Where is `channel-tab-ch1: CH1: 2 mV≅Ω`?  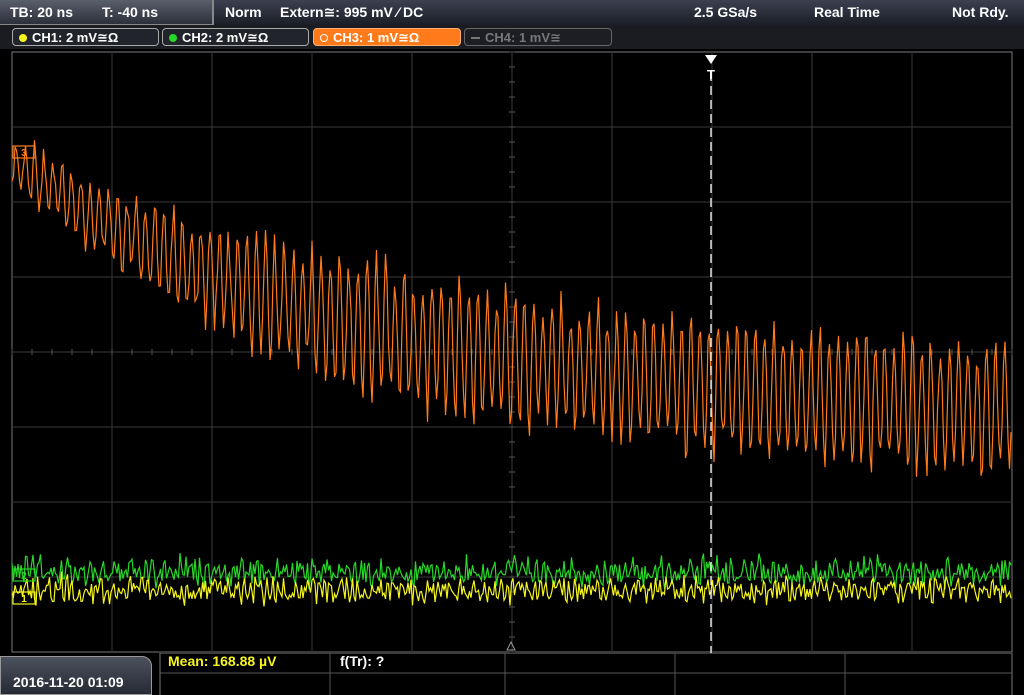
channel-tab-ch1: CH1: 2 mV≅Ω is located at coordinates (85, 37).